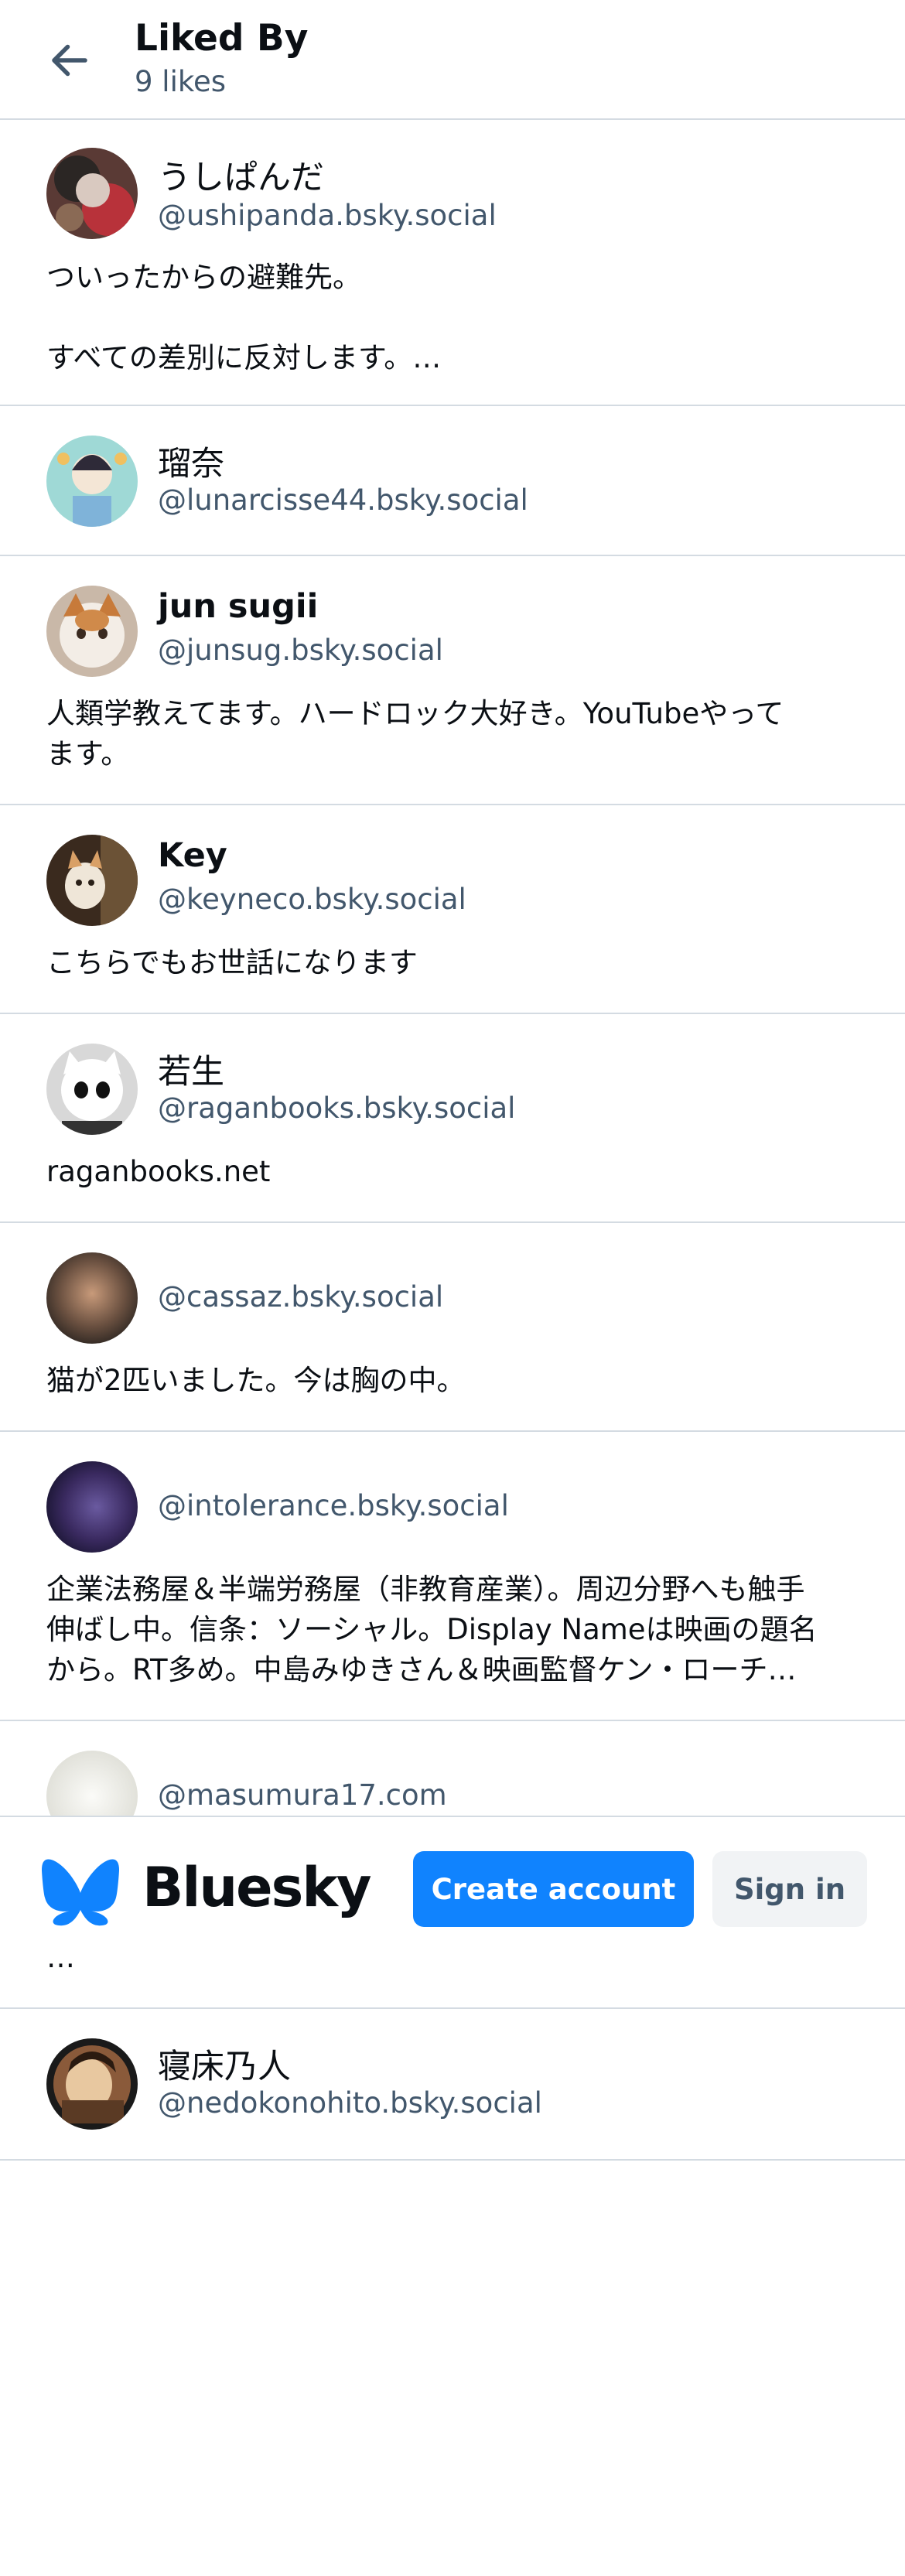 The image size is (905, 2576). What do you see at coordinates (302, 1795) in the screenshot?
I see `user-handle: @masumura17.com` at bounding box center [302, 1795].